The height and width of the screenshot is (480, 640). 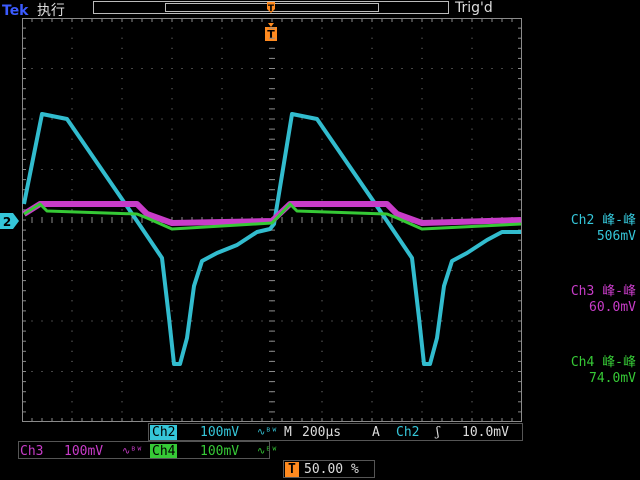 What do you see at coordinates (612, 307) in the screenshot?
I see `measurement-ch3-value: 60.0mV` at bounding box center [612, 307].